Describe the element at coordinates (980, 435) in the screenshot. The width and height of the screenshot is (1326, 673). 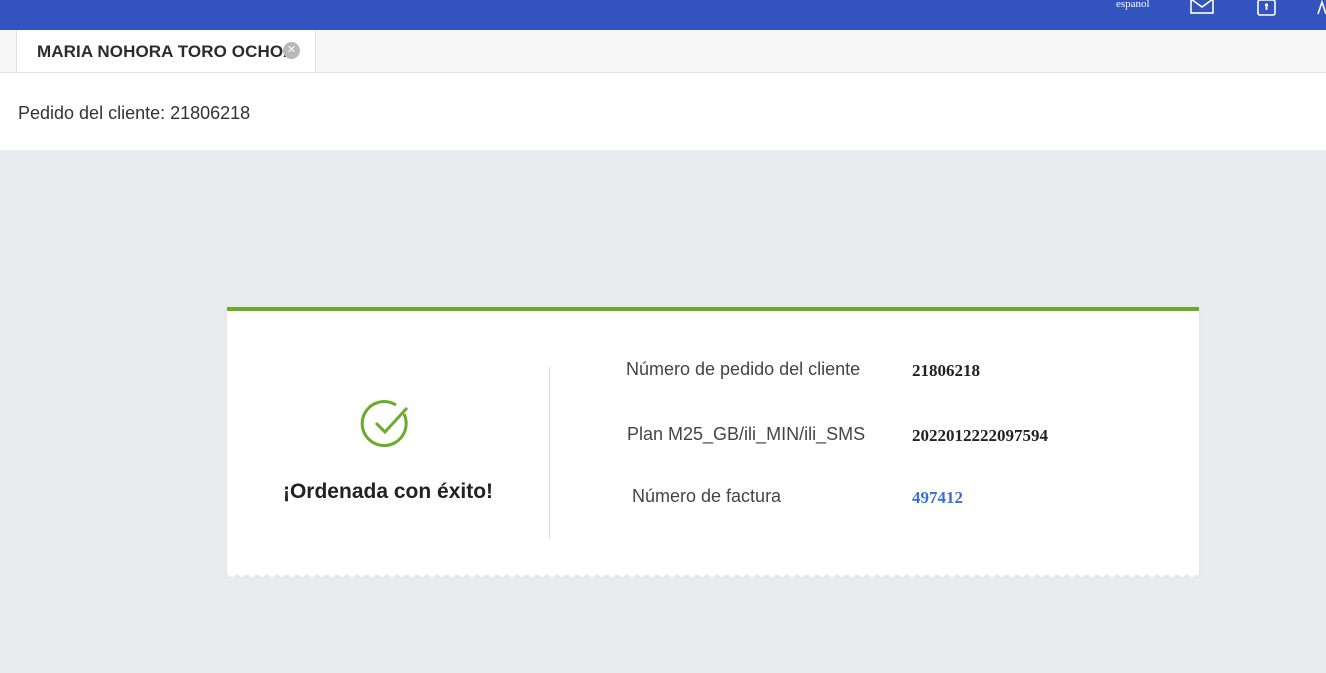
I see `plan-value: 2022012222097594` at that location.